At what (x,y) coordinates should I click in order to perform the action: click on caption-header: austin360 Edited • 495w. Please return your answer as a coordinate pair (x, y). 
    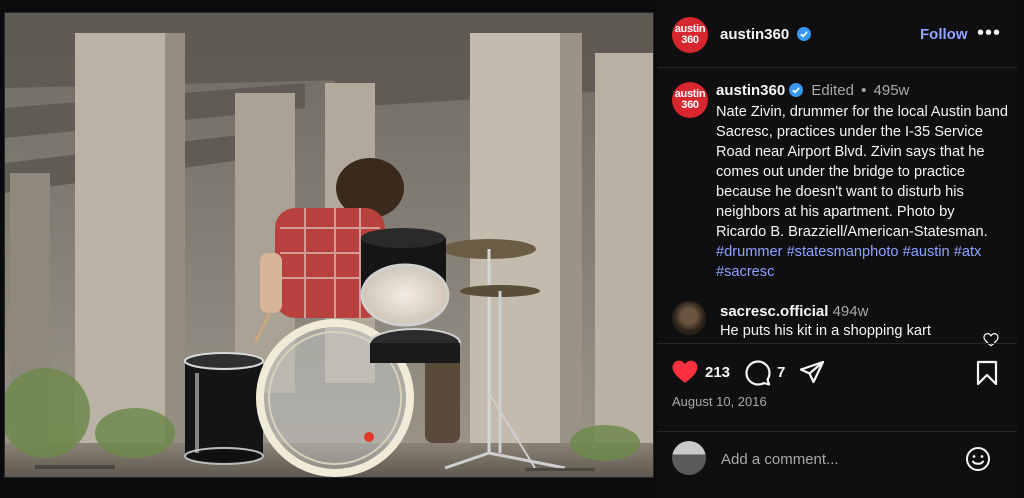
    Looking at the image, I should click on (812, 90).